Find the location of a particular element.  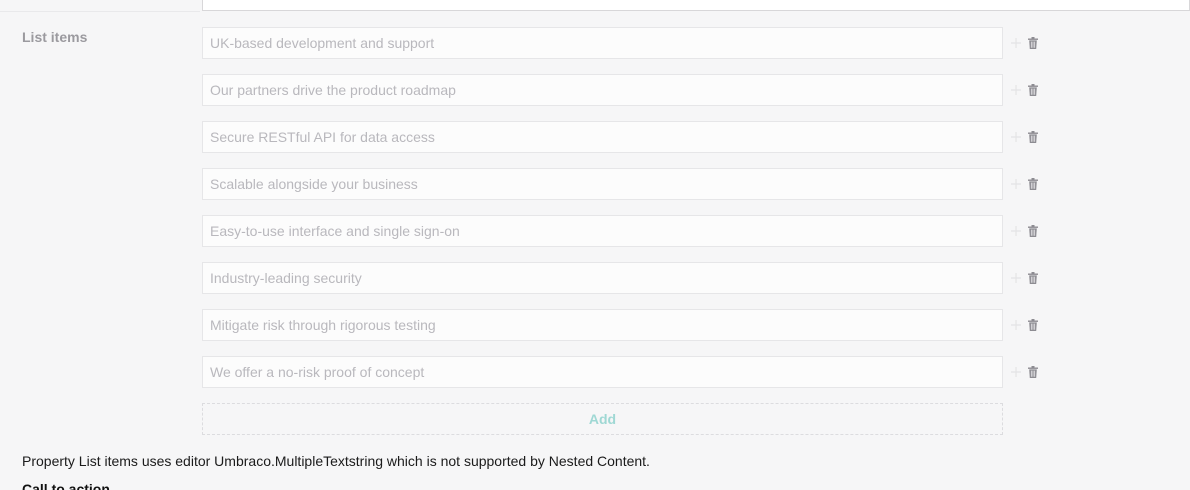

previous-property-row is located at coordinates (595, 6).